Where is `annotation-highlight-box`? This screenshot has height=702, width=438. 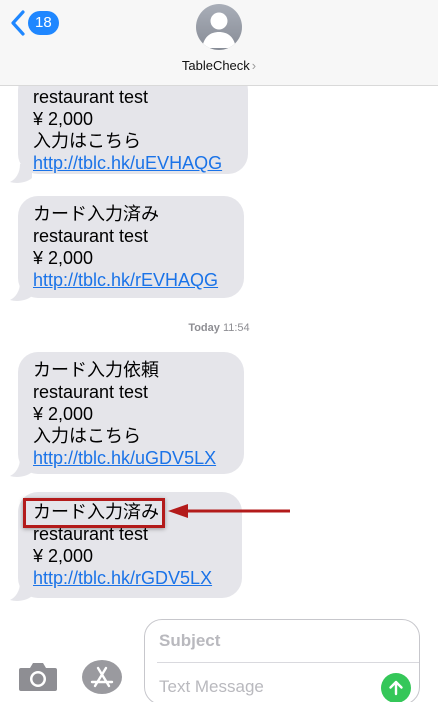 annotation-highlight-box is located at coordinates (94, 513).